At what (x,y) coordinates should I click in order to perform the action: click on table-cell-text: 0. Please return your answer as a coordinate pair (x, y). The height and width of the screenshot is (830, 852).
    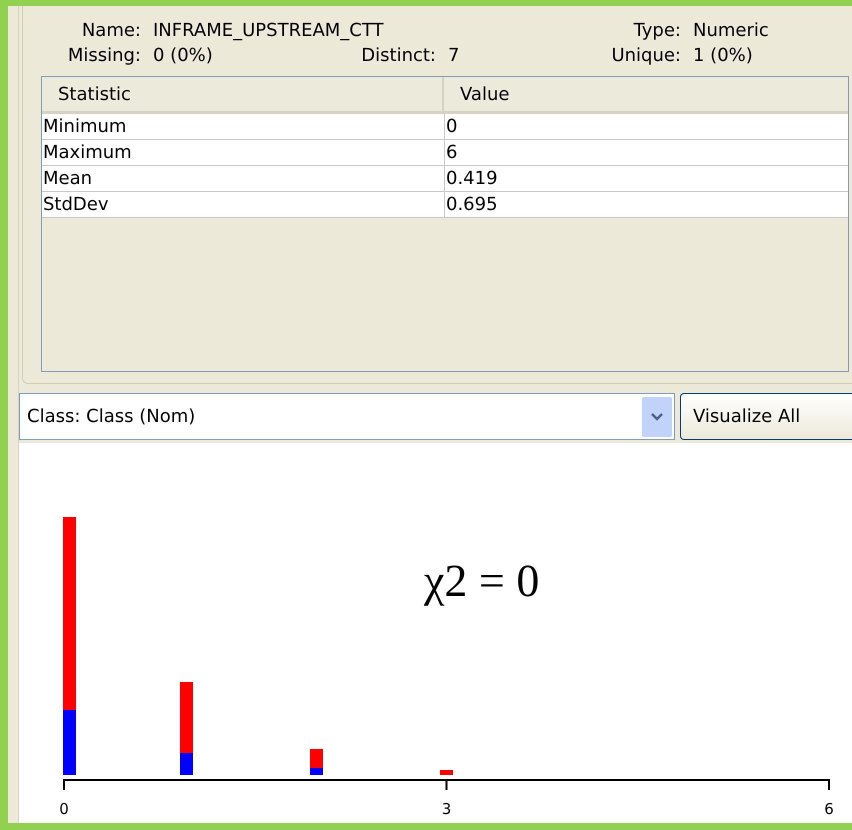
    Looking at the image, I should click on (451, 127).